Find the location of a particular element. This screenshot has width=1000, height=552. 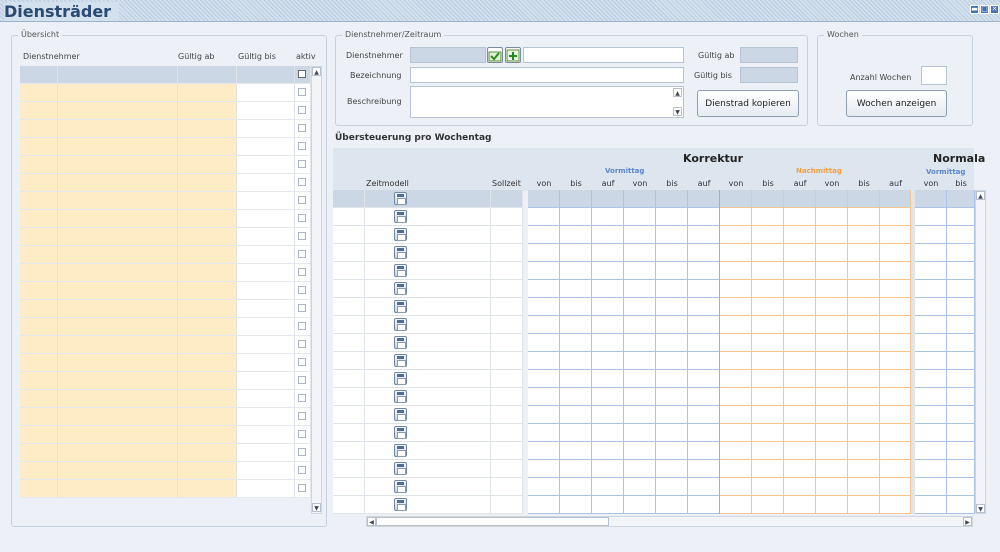

scroll-right-icon: ▶ is located at coordinates (967, 521).